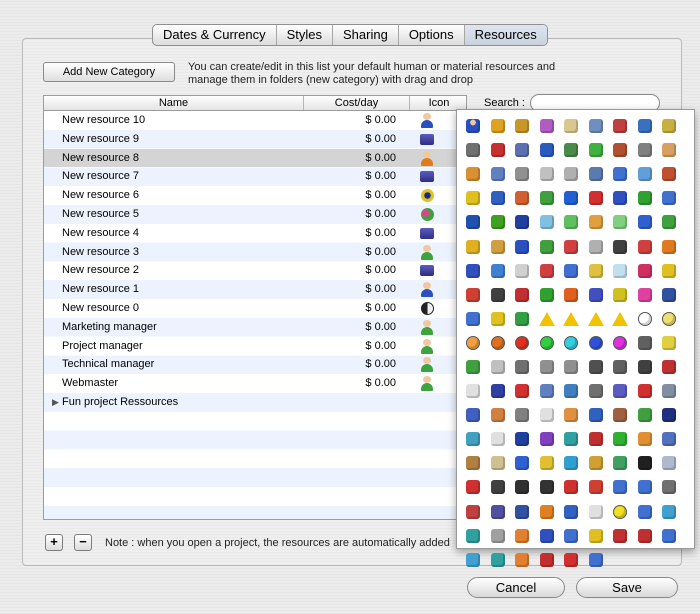 The width and height of the screenshot is (700, 614). I want to click on pen-icon, so click(645, 126).